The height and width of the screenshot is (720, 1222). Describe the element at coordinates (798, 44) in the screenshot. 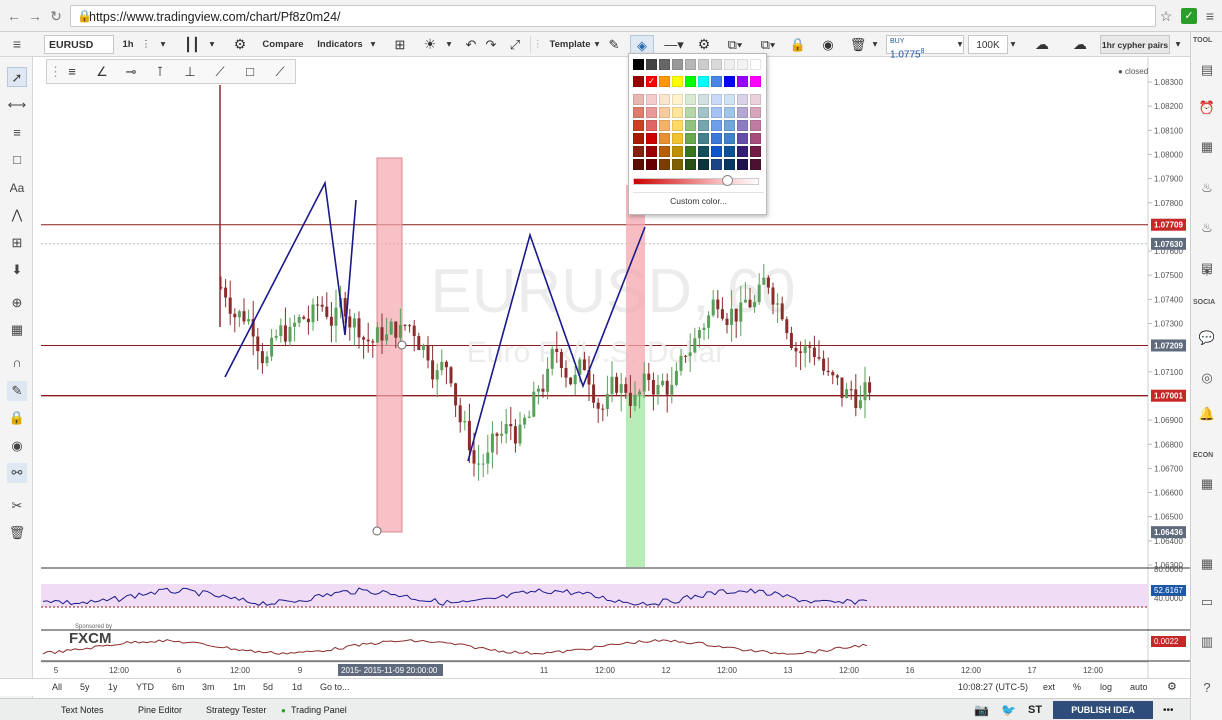

I see `lock-icon: 🔒` at that location.